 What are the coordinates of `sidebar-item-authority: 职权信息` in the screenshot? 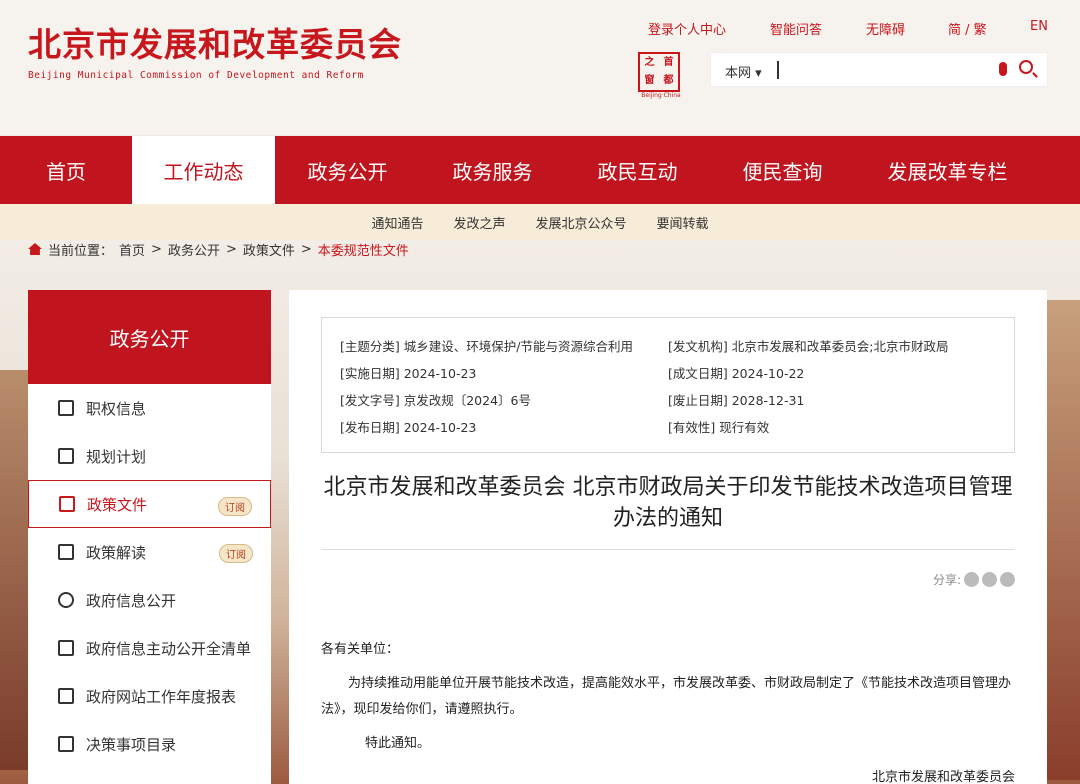 It's located at (149, 408).